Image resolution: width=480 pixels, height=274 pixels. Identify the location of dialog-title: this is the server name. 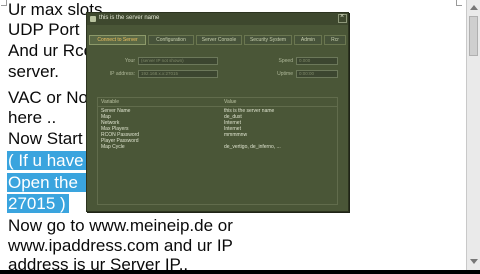
(129, 18).